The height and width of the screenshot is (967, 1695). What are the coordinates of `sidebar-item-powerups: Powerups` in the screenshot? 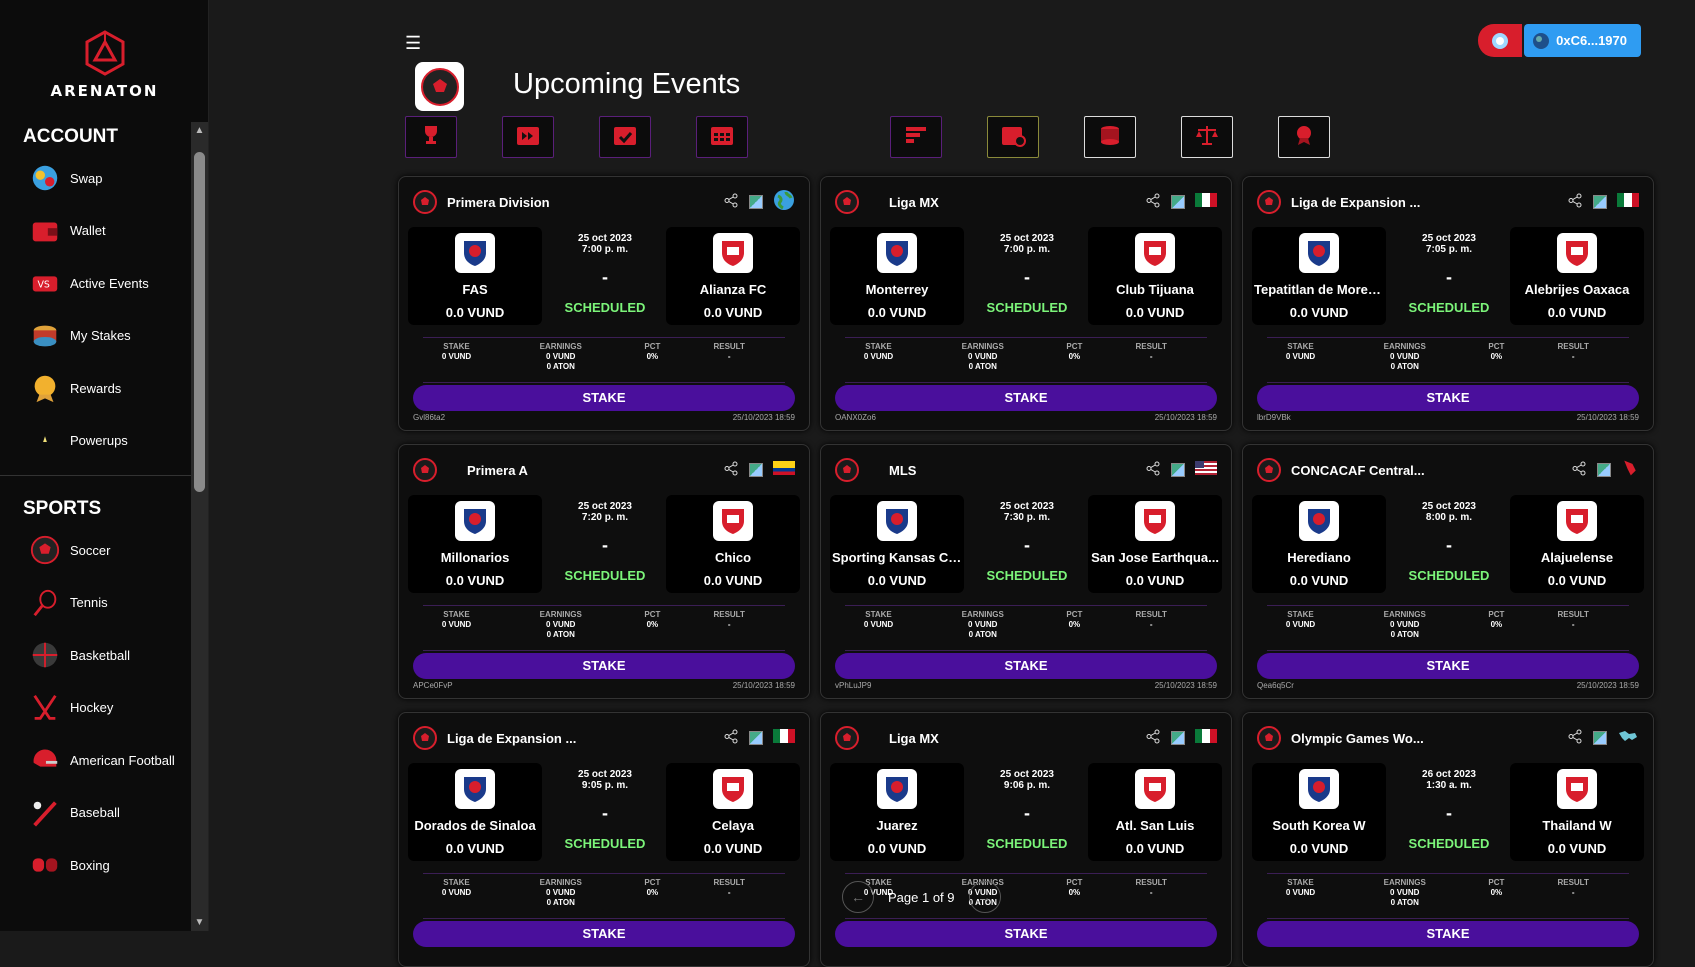 It's located at (95, 441).